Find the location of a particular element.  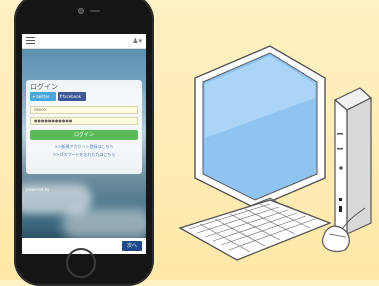

facebook-login-button: ffacebook is located at coordinates (72, 96).